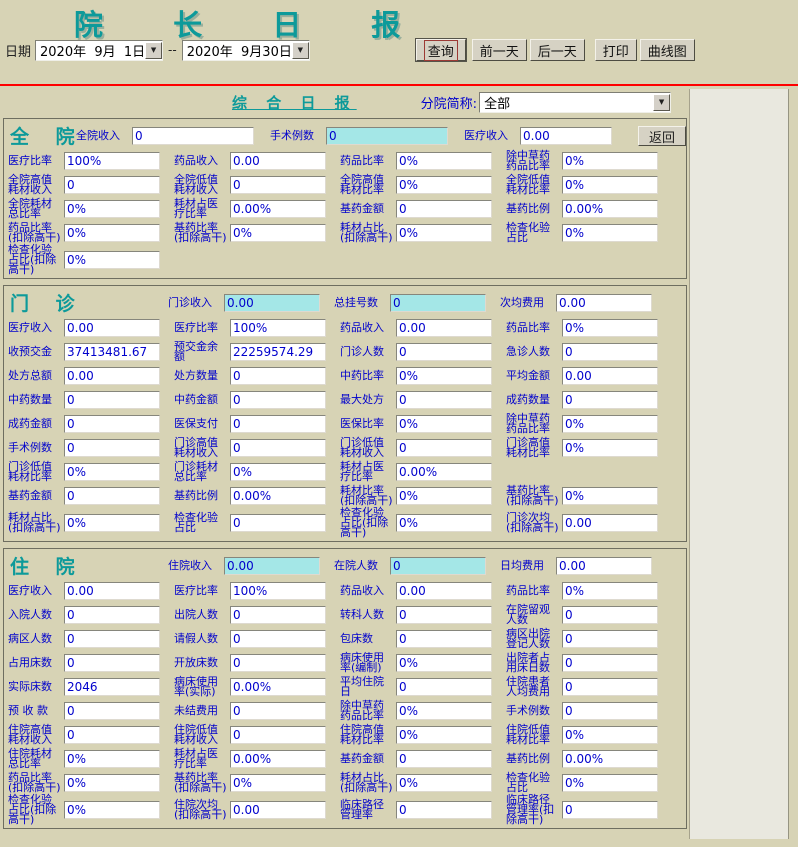  What do you see at coordinates (440, 50) in the screenshot?
I see `query-button: 查询` at bounding box center [440, 50].